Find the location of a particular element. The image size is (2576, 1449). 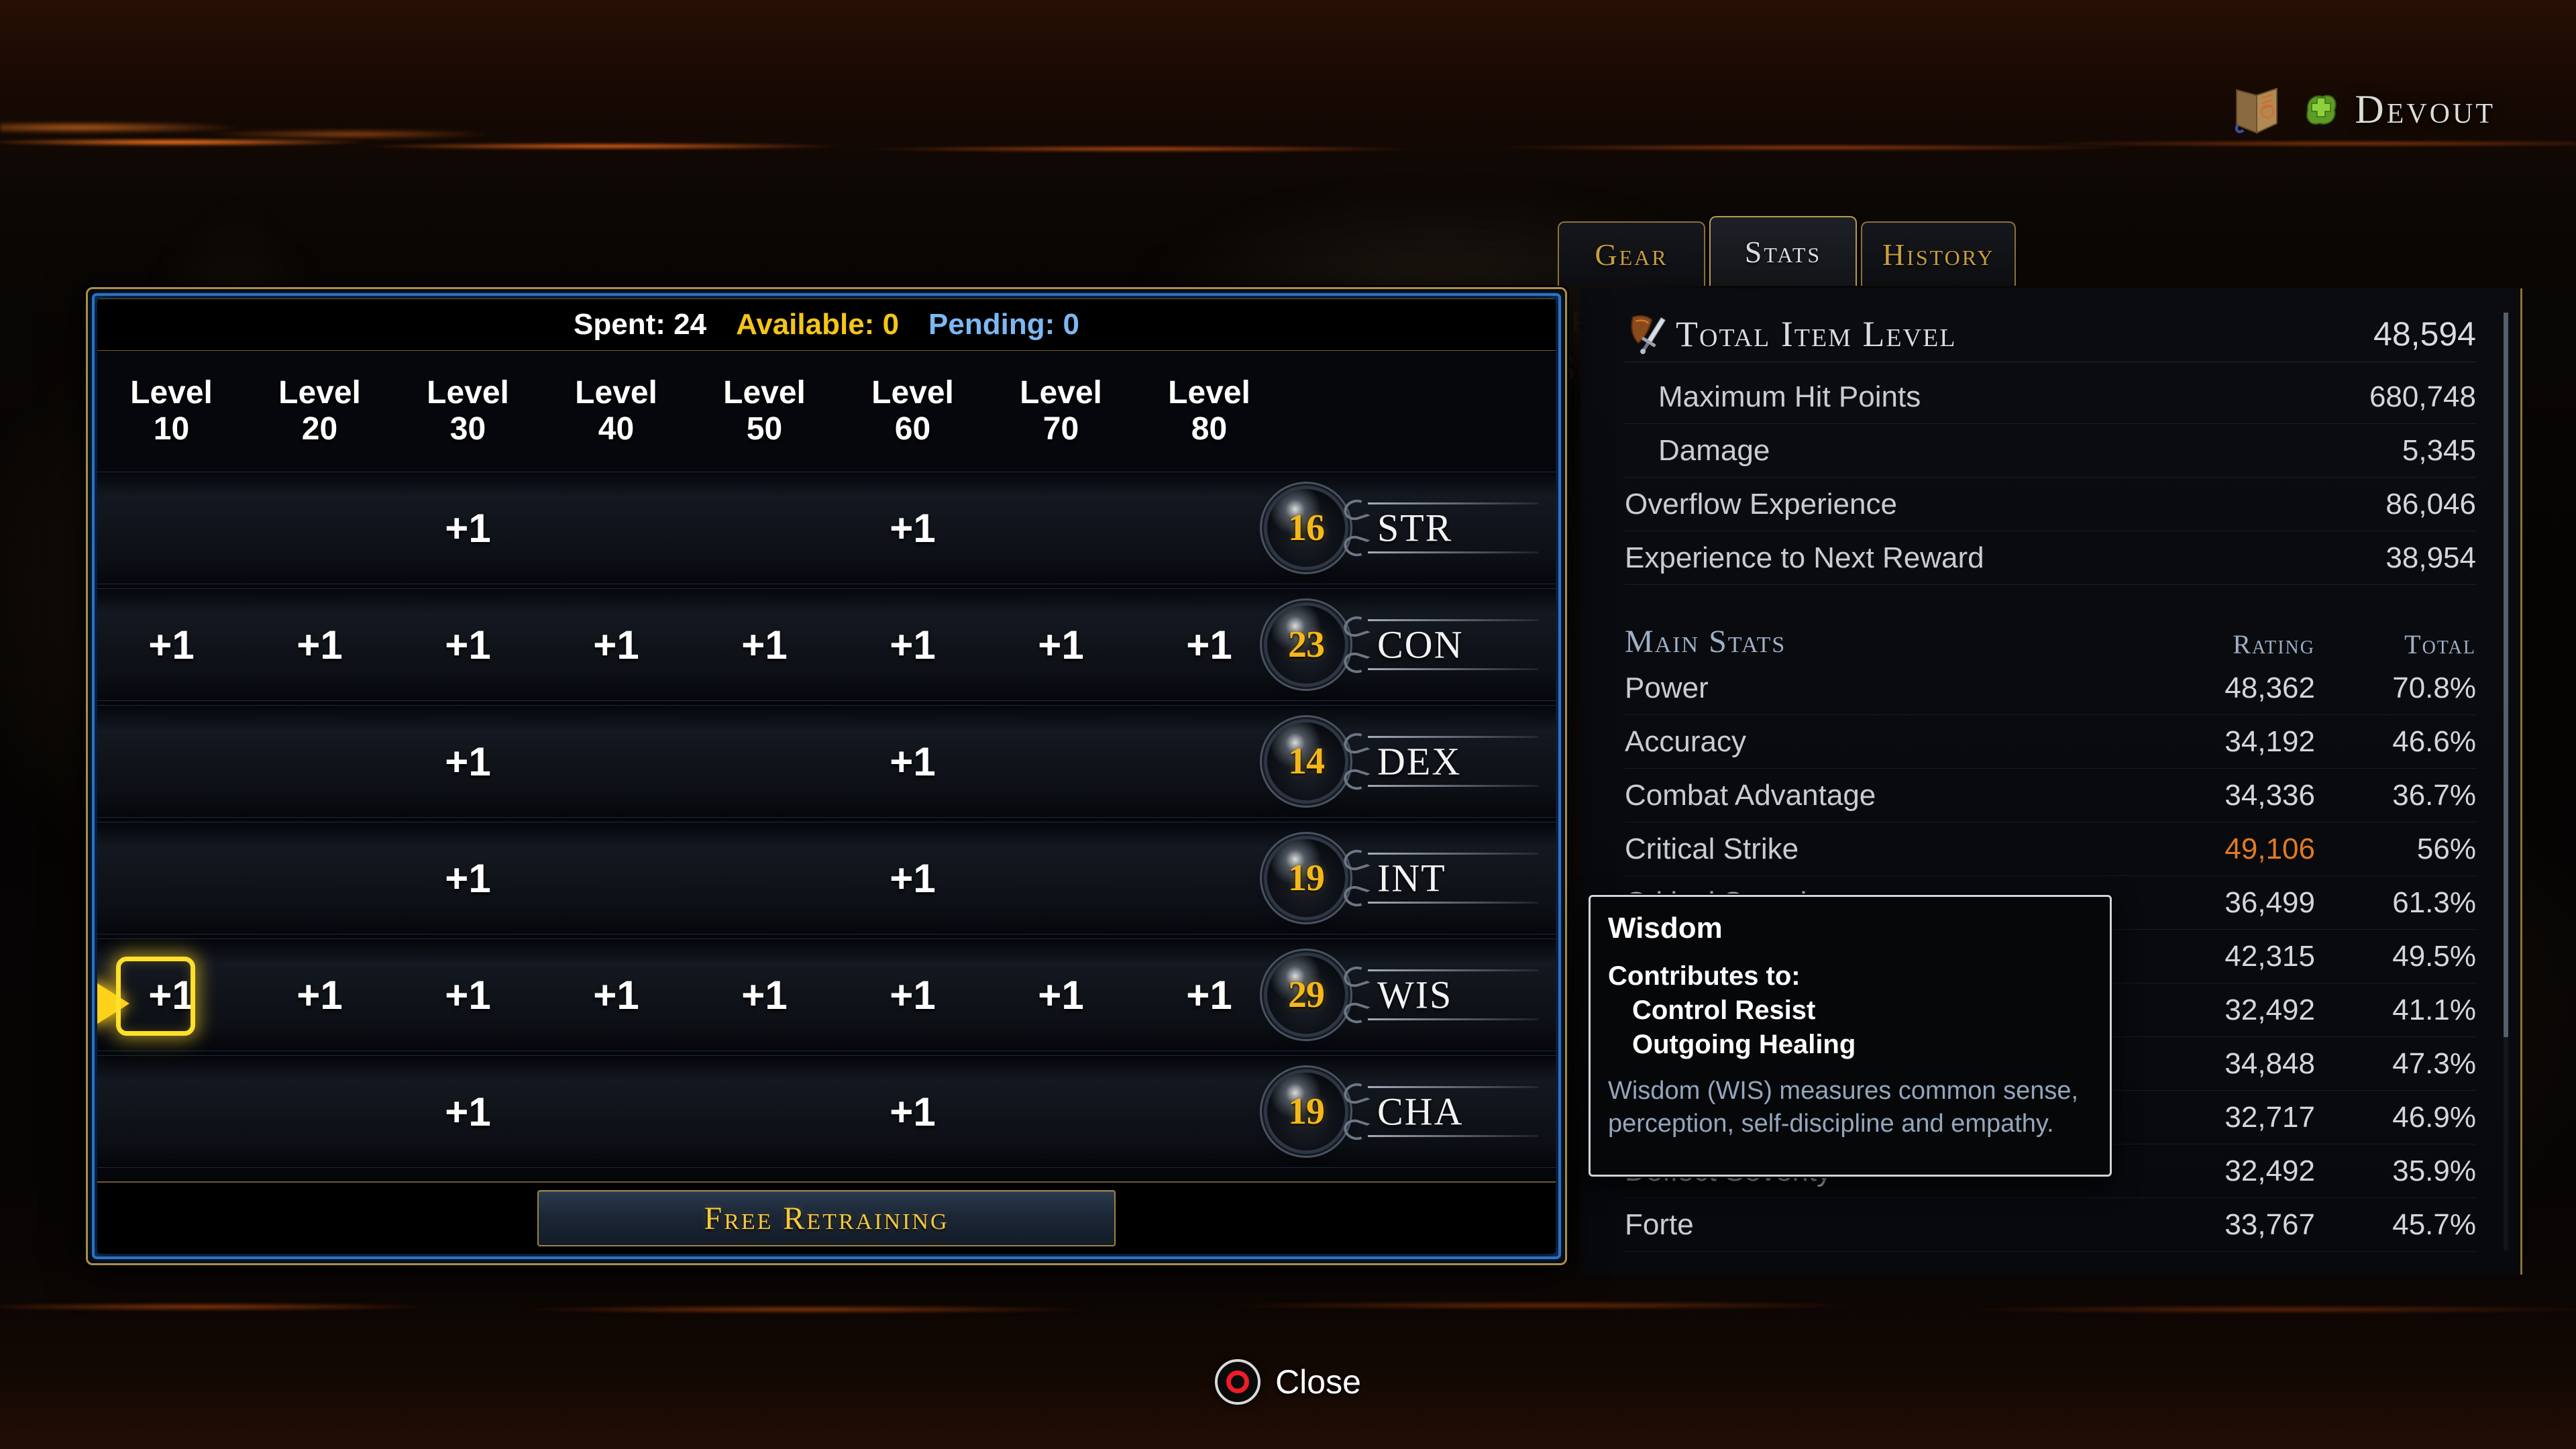

character-banner: Devout is located at coordinates (2361, 109).